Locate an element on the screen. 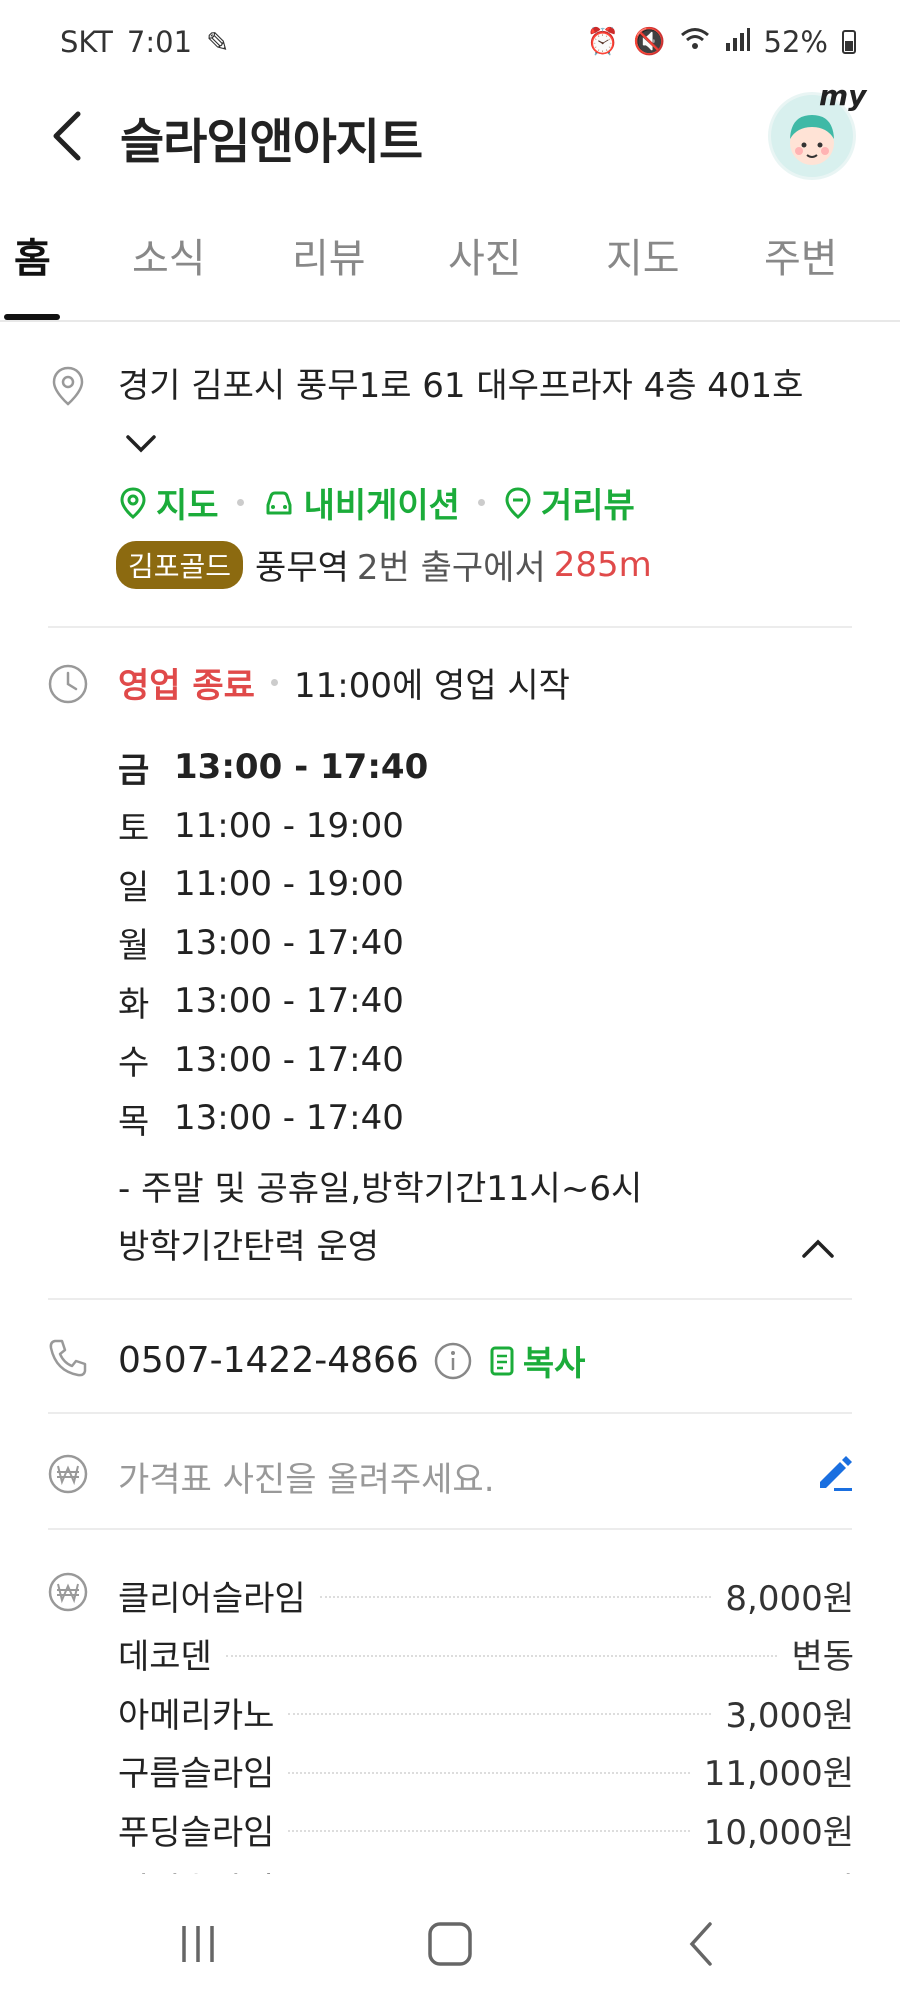 The width and height of the screenshot is (900, 2000). station-distance: 285m is located at coordinates (602, 564).